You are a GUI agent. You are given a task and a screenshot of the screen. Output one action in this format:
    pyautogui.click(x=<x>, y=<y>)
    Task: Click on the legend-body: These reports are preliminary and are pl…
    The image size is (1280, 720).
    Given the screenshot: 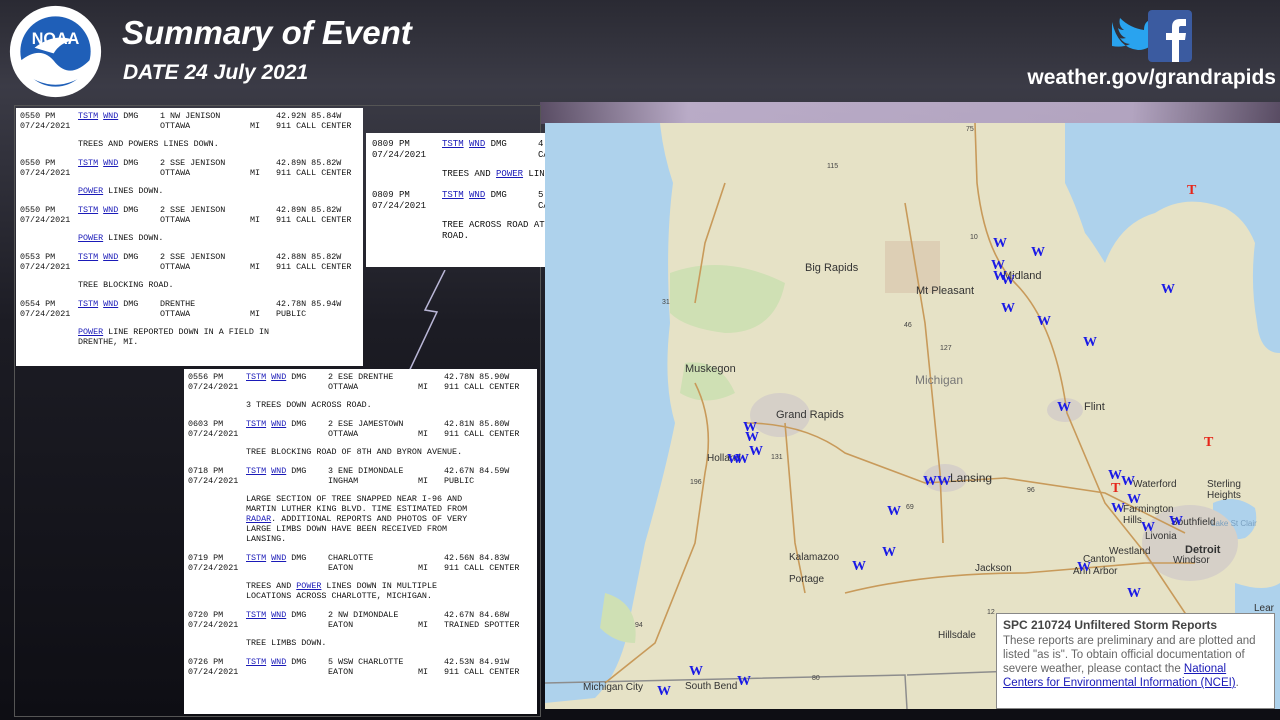 What is the action you would take?
    pyautogui.click(x=1135, y=662)
    